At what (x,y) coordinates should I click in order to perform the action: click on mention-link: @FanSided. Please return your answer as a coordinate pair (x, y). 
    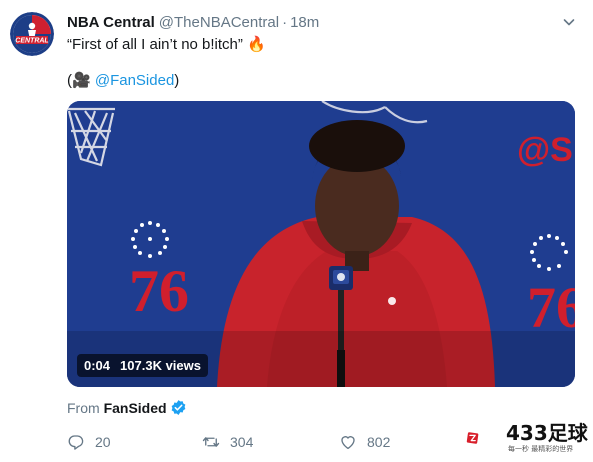
    Looking at the image, I should click on (134, 80).